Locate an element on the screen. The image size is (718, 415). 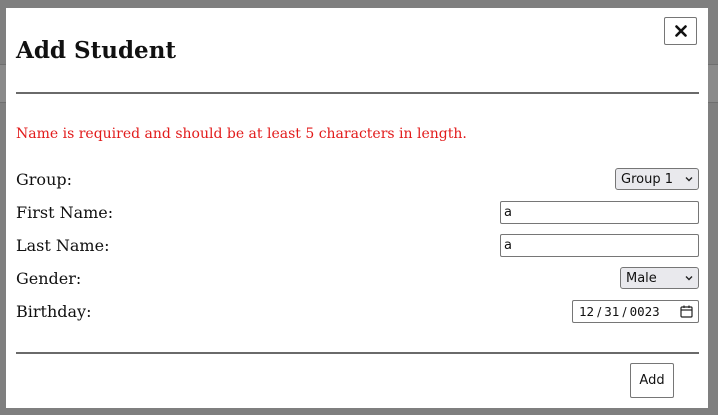
header-divider is located at coordinates (357, 93).